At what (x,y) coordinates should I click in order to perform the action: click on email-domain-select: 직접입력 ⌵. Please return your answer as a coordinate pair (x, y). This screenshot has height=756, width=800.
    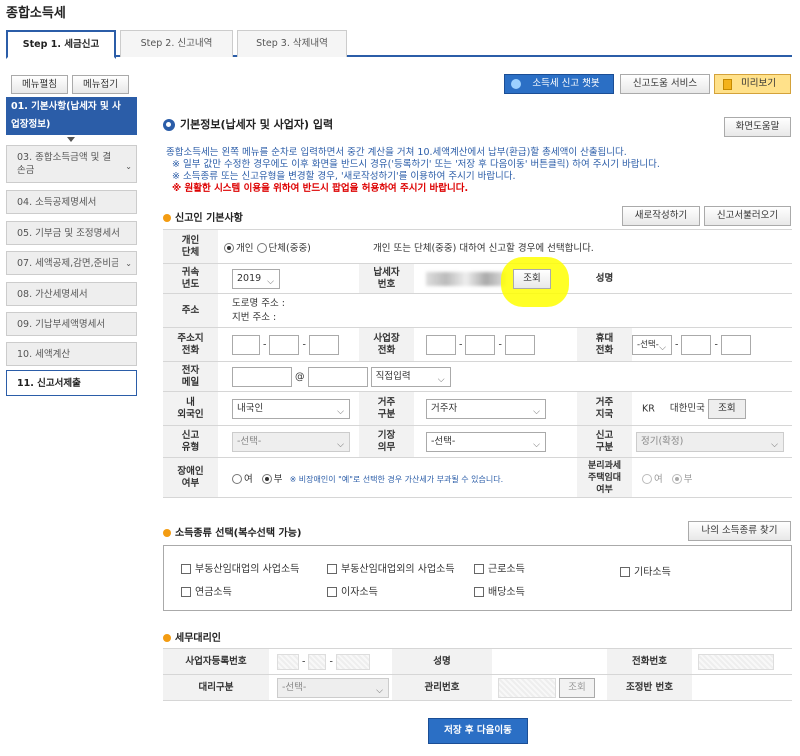
    Looking at the image, I should click on (410, 376).